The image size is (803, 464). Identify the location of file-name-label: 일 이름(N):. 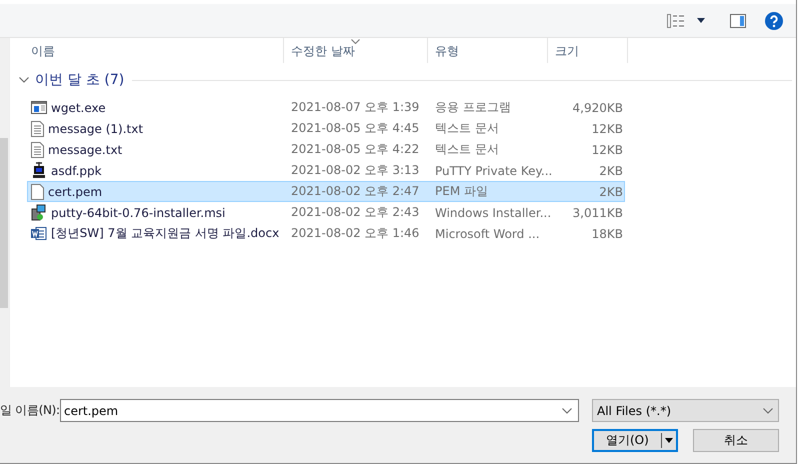
(30, 410).